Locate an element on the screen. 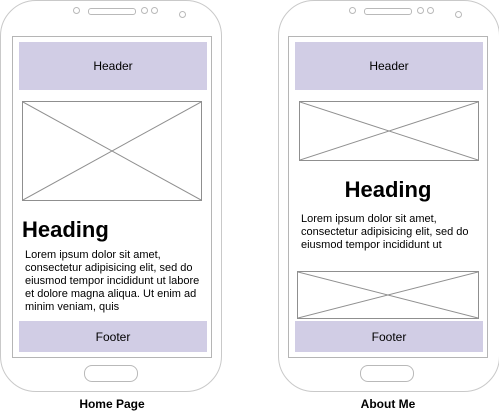  caption-home-page: Home Page is located at coordinates (112, 404).